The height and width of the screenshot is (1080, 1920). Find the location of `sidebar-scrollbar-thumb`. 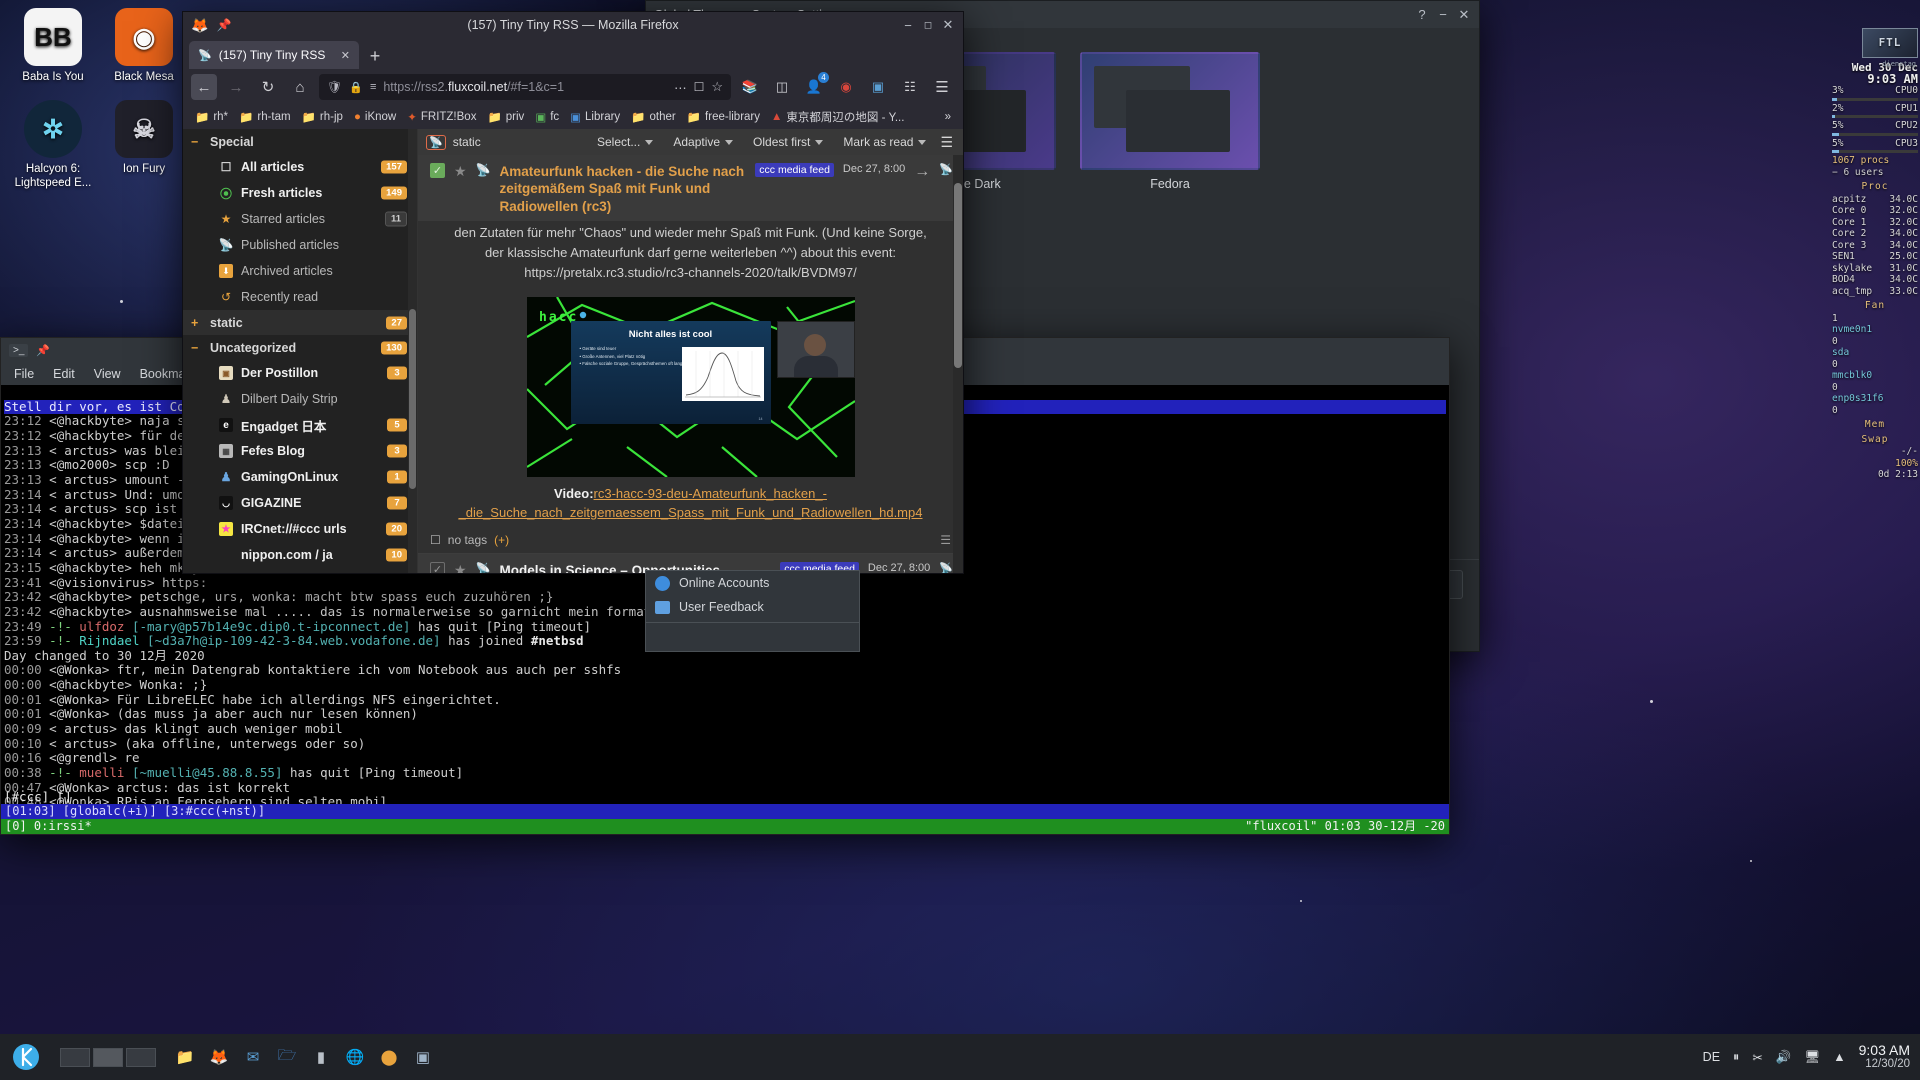

sidebar-scrollbar-thumb is located at coordinates (412, 399).